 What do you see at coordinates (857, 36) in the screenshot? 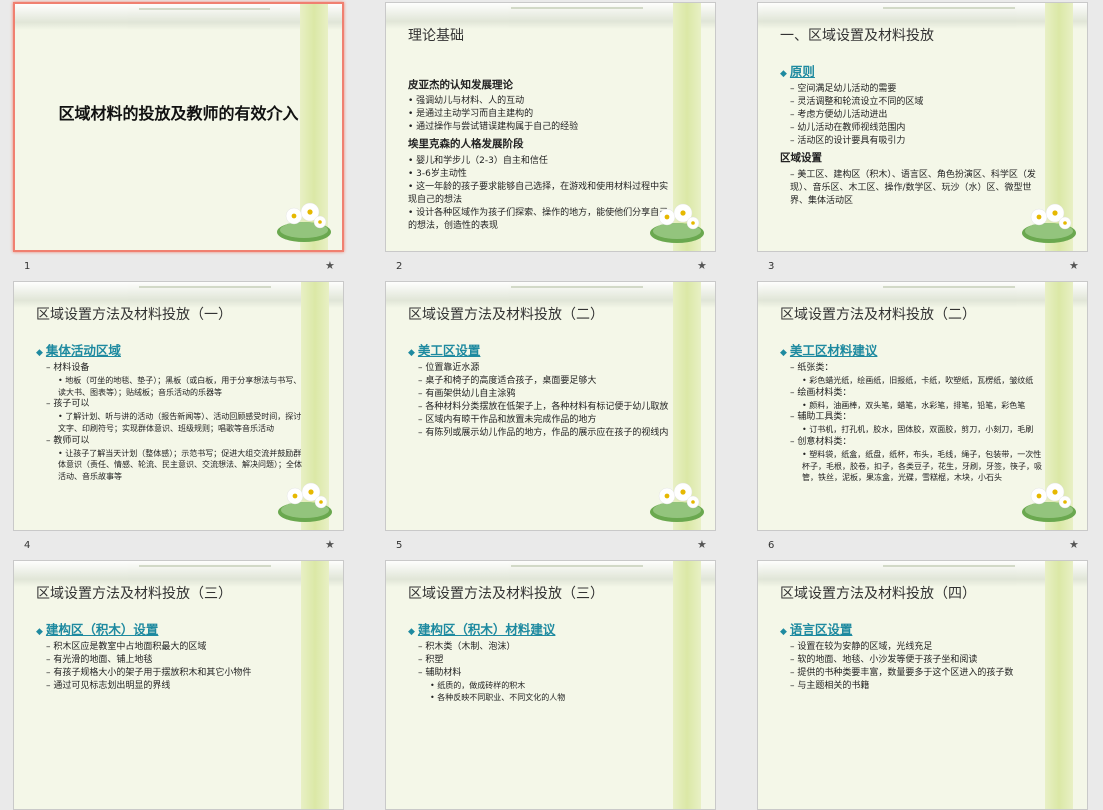
I see `slide-title: 一、区域设置及材料投放` at bounding box center [857, 36].